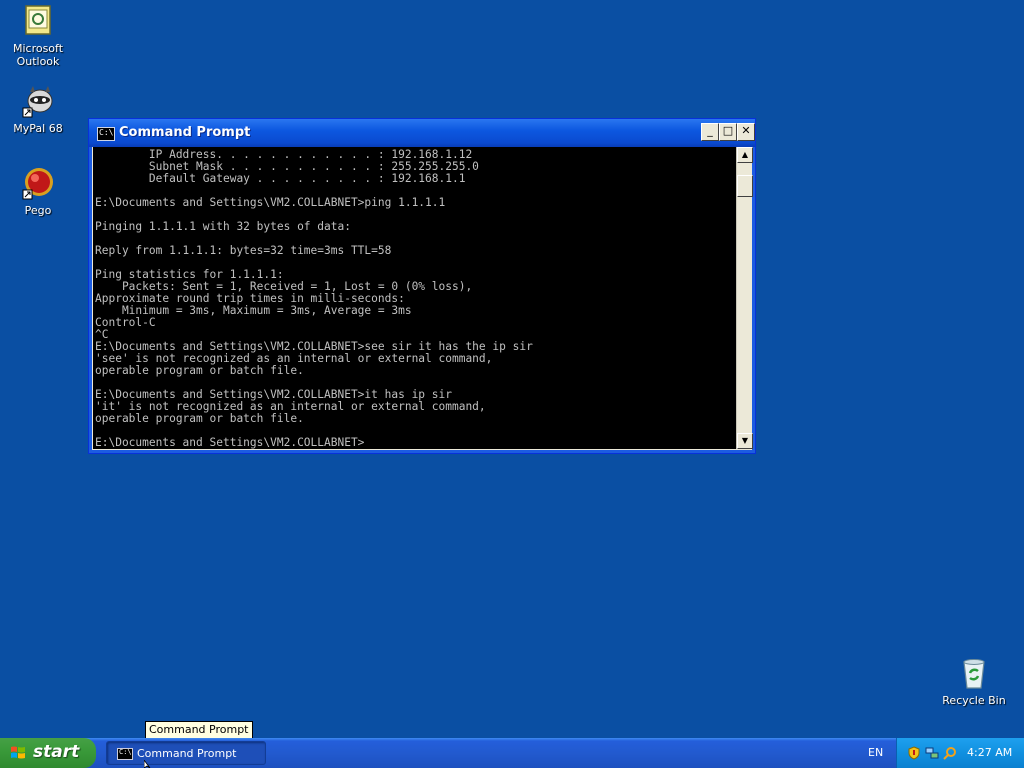 Image resolution: width=1024 pixels, height=768 pixels. I want to click on security-shield-icon, so click(914, 753).